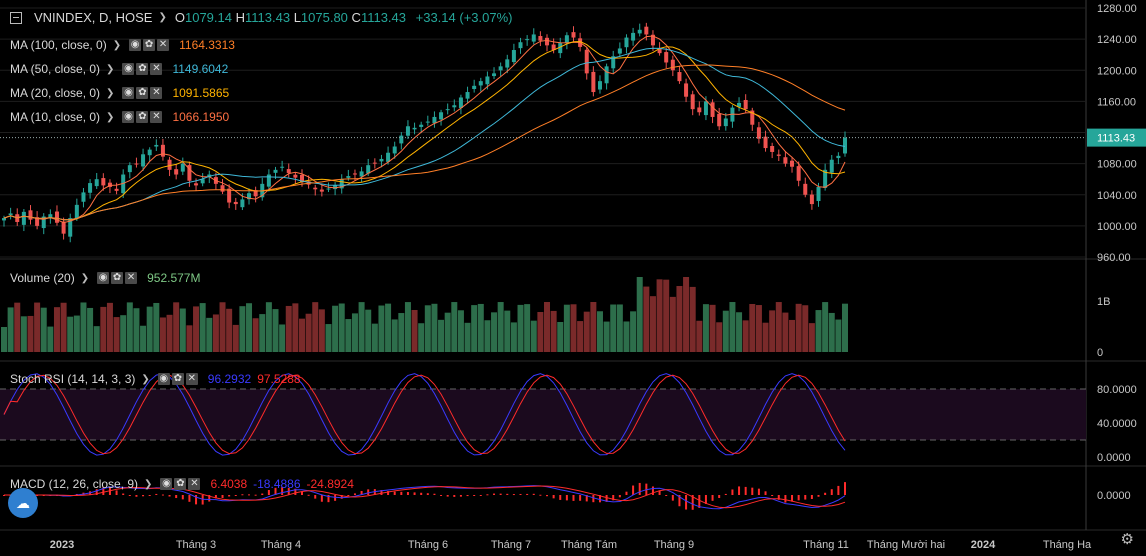 Image resolution: width=1146 pixels, height=556 pixels. What do you see at coordinates (55, 117) in the screenshot?
I see `ma10-label: MA (10, close, 0)` at bounding box center [55, 117].